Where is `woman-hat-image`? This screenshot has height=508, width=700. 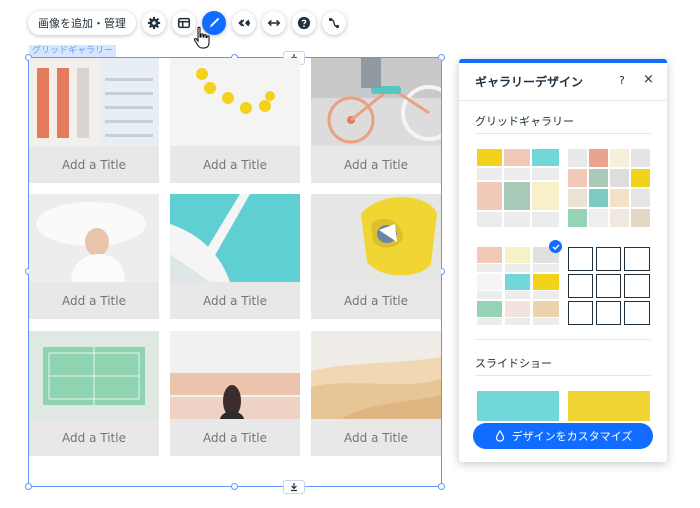 woman-hat-image is located at coordinates (94, 238).